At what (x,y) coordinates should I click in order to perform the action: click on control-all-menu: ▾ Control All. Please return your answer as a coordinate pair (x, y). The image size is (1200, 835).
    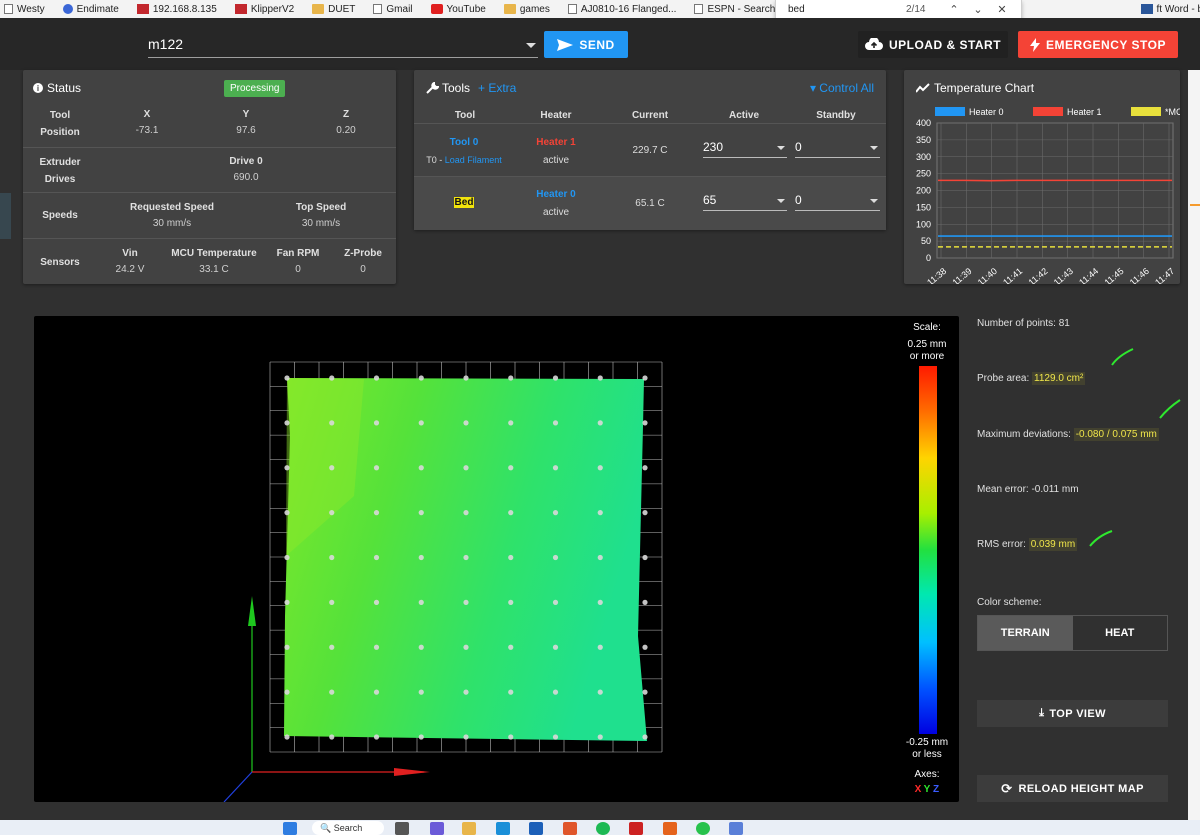
    Looking at the image, I should click on (842, 88).